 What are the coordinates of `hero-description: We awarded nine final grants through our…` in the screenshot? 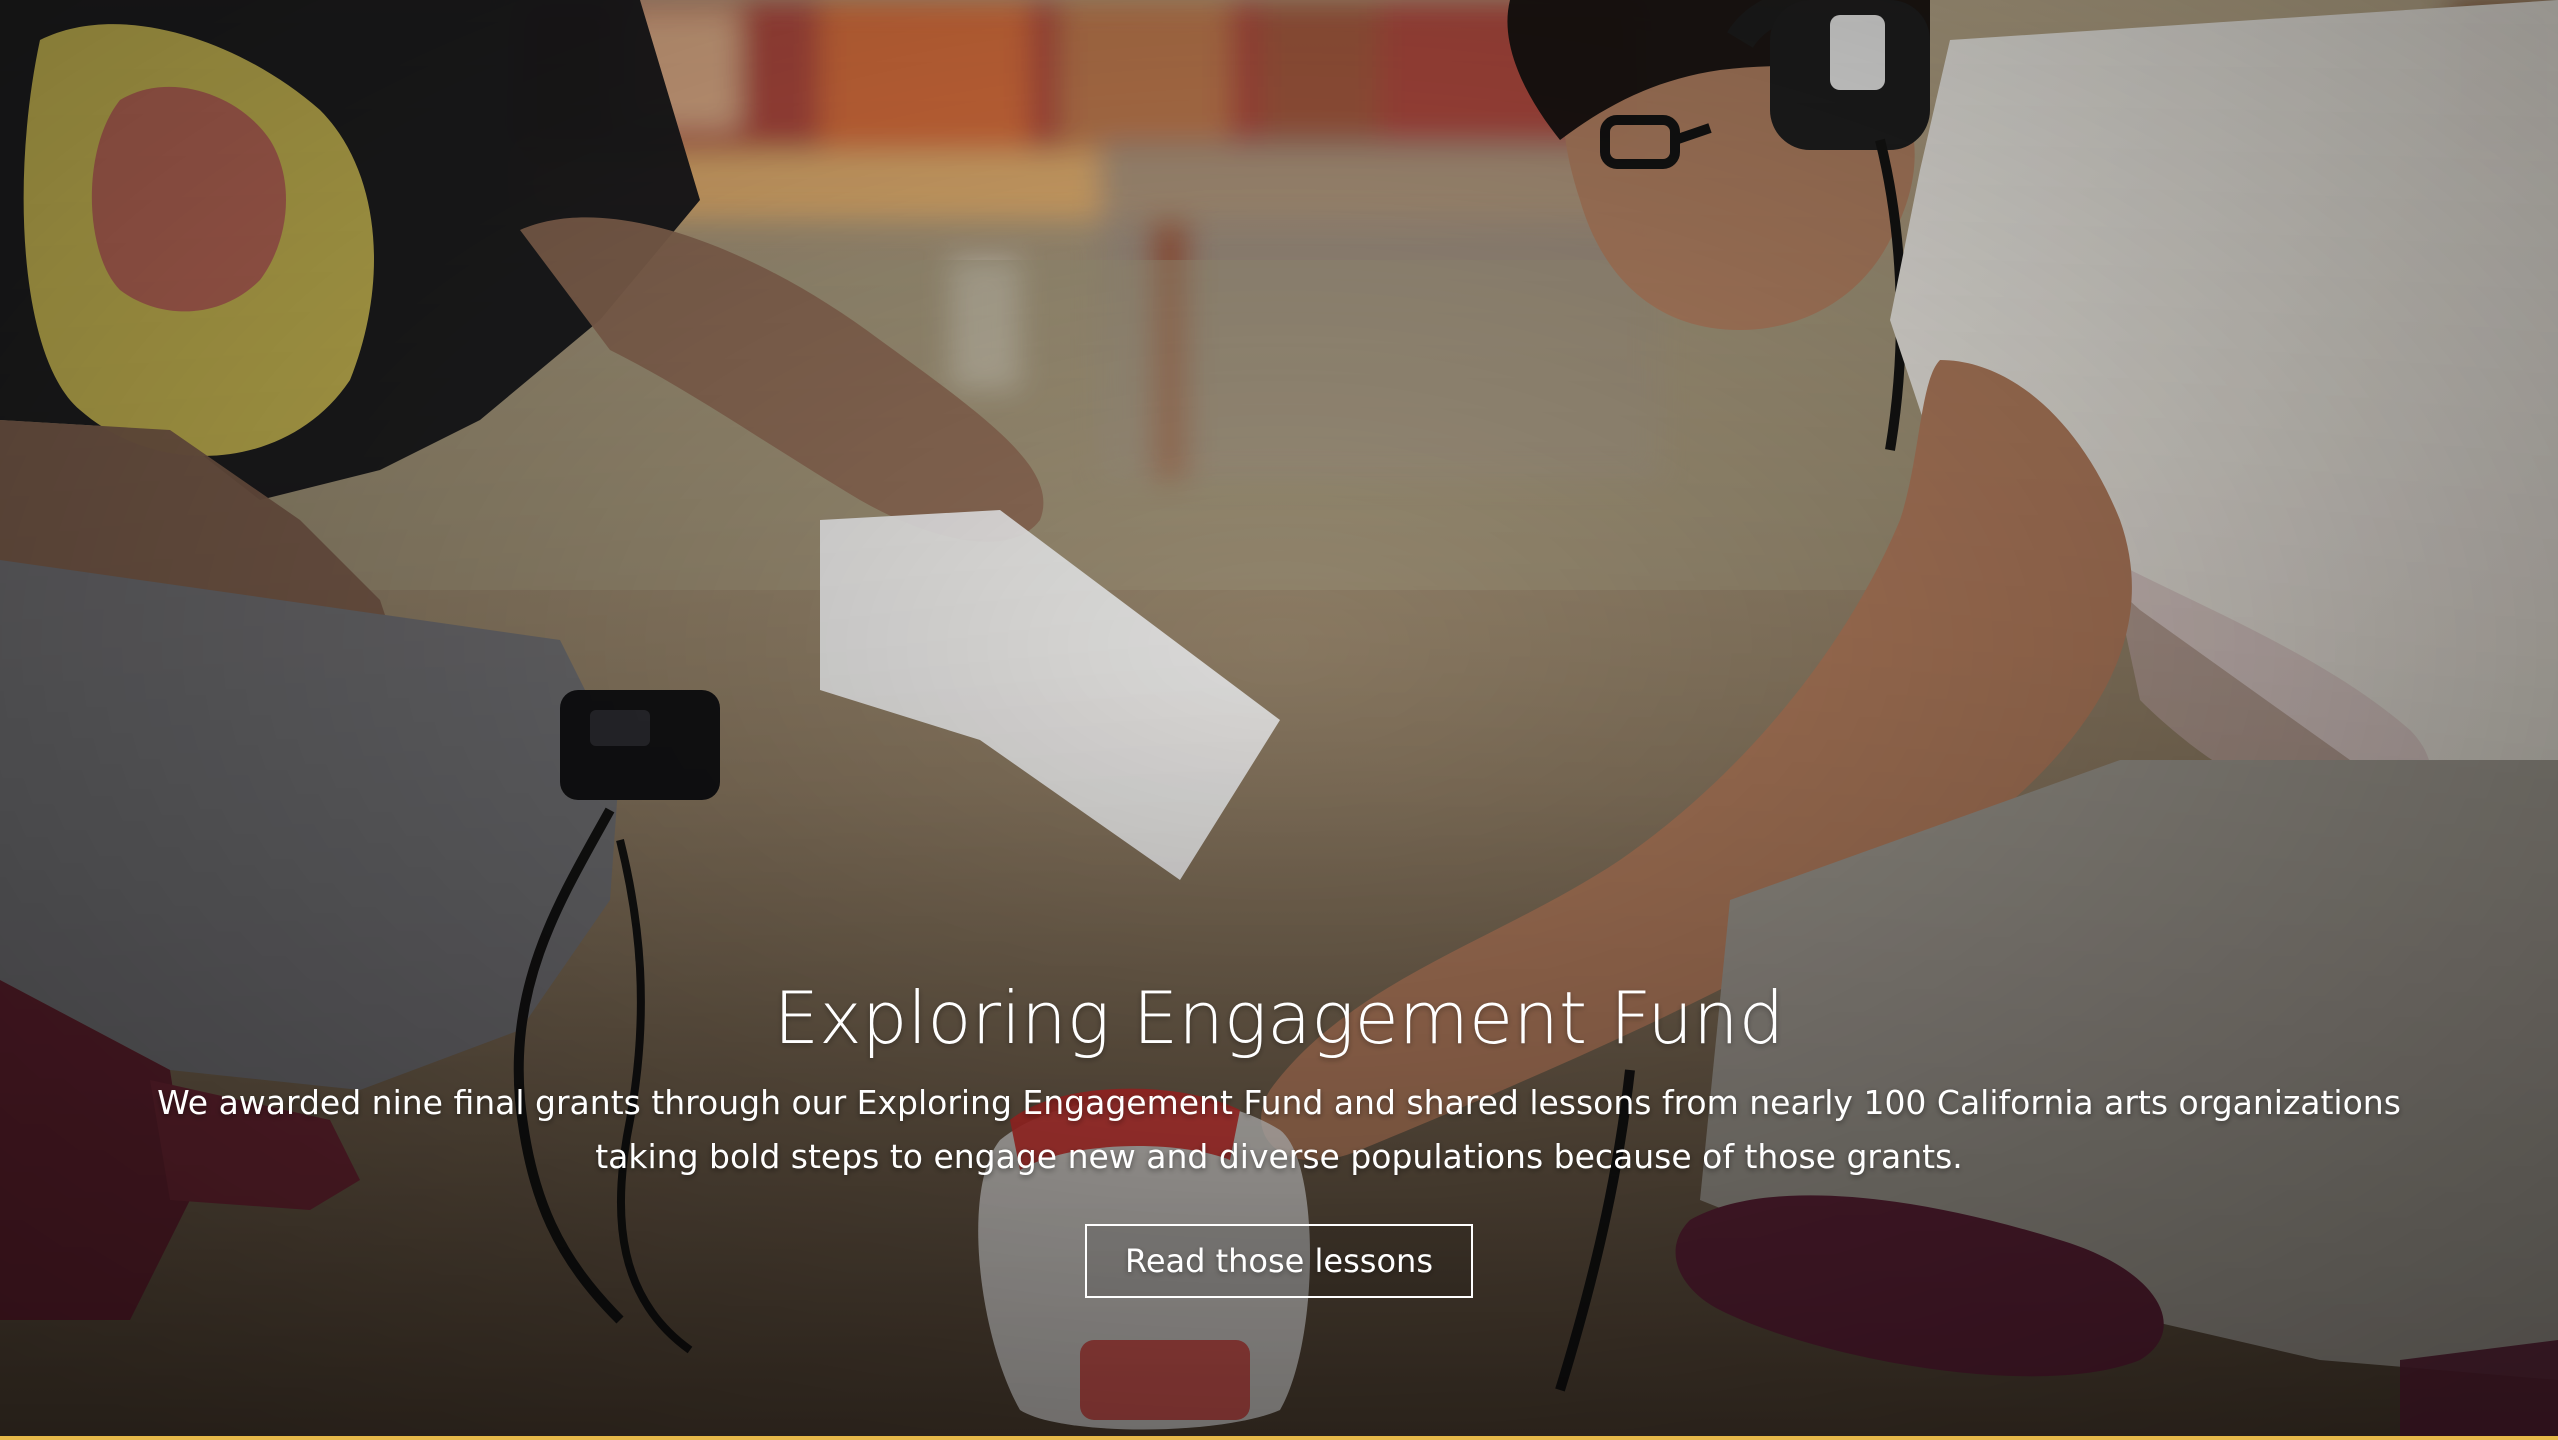 It's located at (1279, 1129).